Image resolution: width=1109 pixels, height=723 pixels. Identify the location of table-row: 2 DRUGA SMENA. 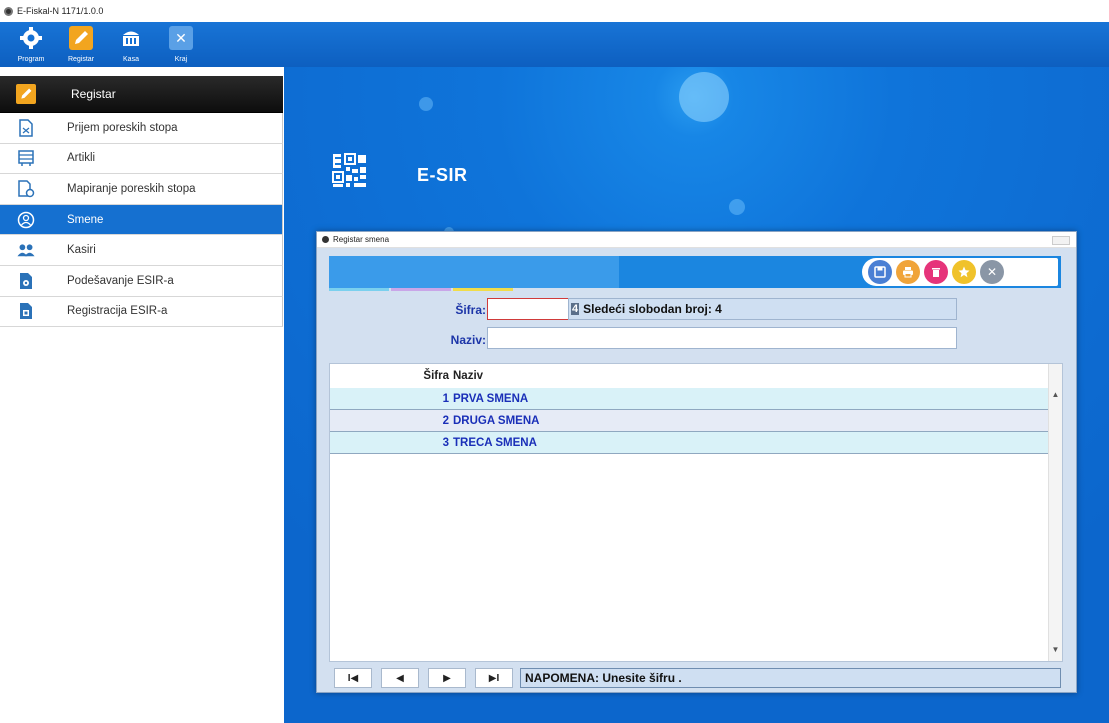
(689, 421).